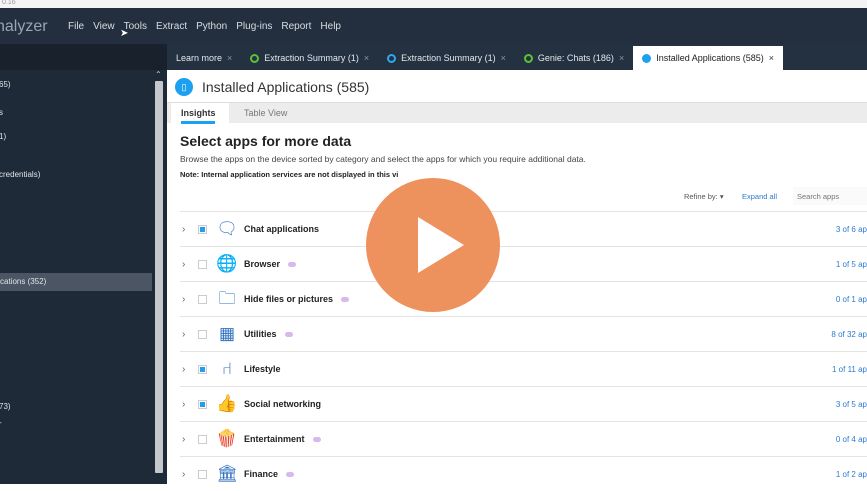  What do you see at coordinates (851, 439) in the screenshot?
I see `selected-count: 0 of 4 ap` at bounding box center [851, 439].